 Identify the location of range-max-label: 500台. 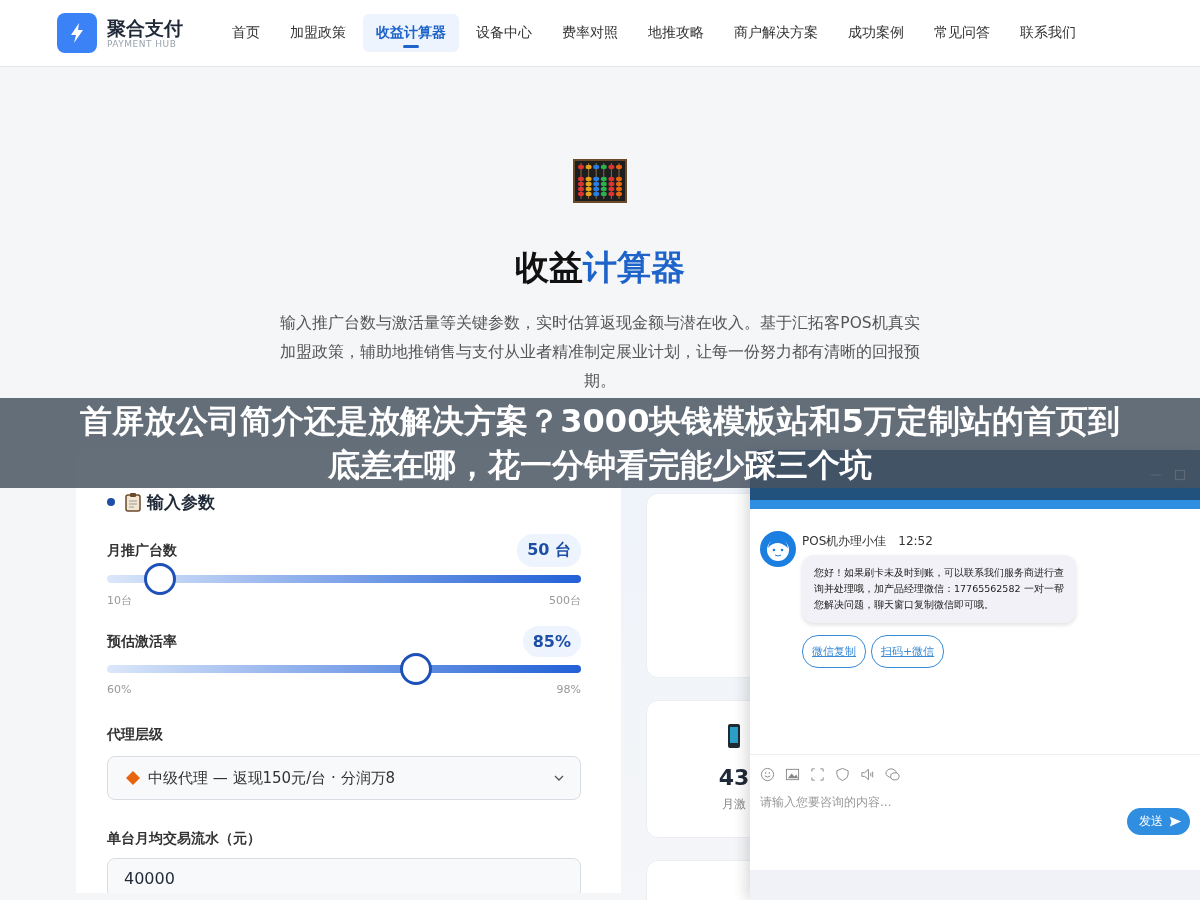
(565, 600).